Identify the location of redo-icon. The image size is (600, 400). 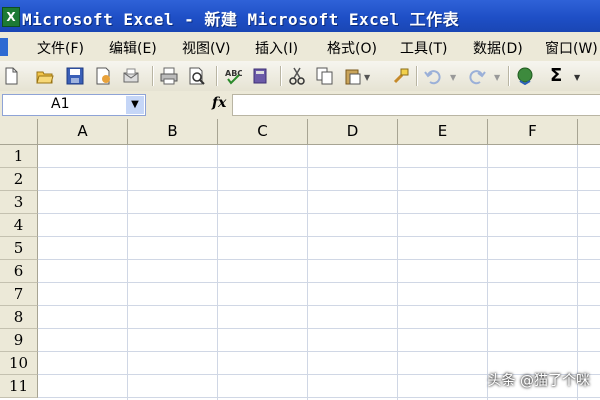
(477, 76).